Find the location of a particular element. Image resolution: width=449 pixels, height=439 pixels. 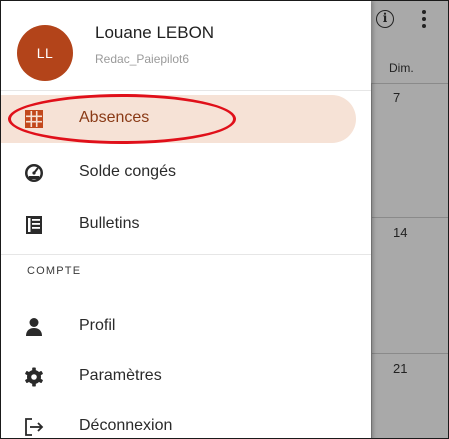

section-title-compte: COMPTE is located at coordinates (54, 271).